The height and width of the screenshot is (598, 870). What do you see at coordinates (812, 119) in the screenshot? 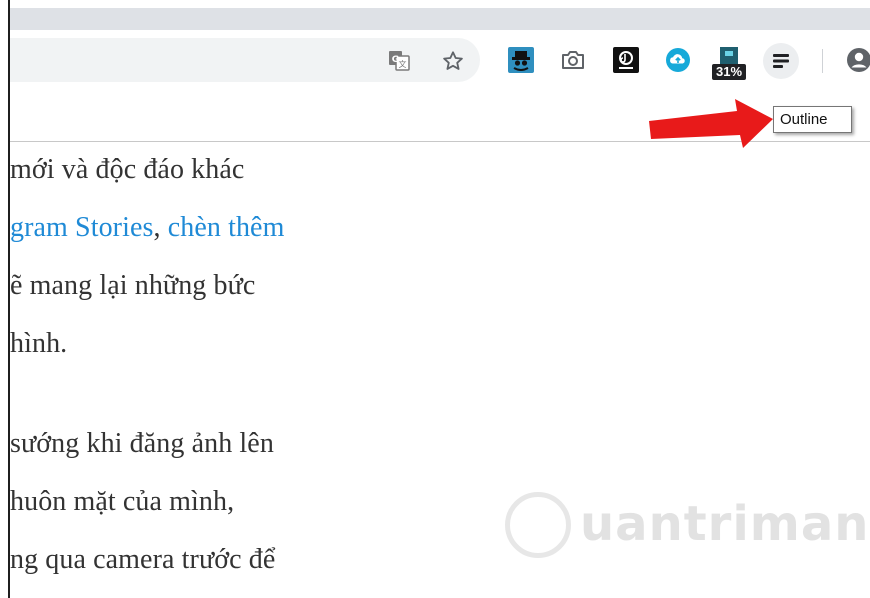
I see `outline-tooltip: Outline` at bounding box center [812, 119].